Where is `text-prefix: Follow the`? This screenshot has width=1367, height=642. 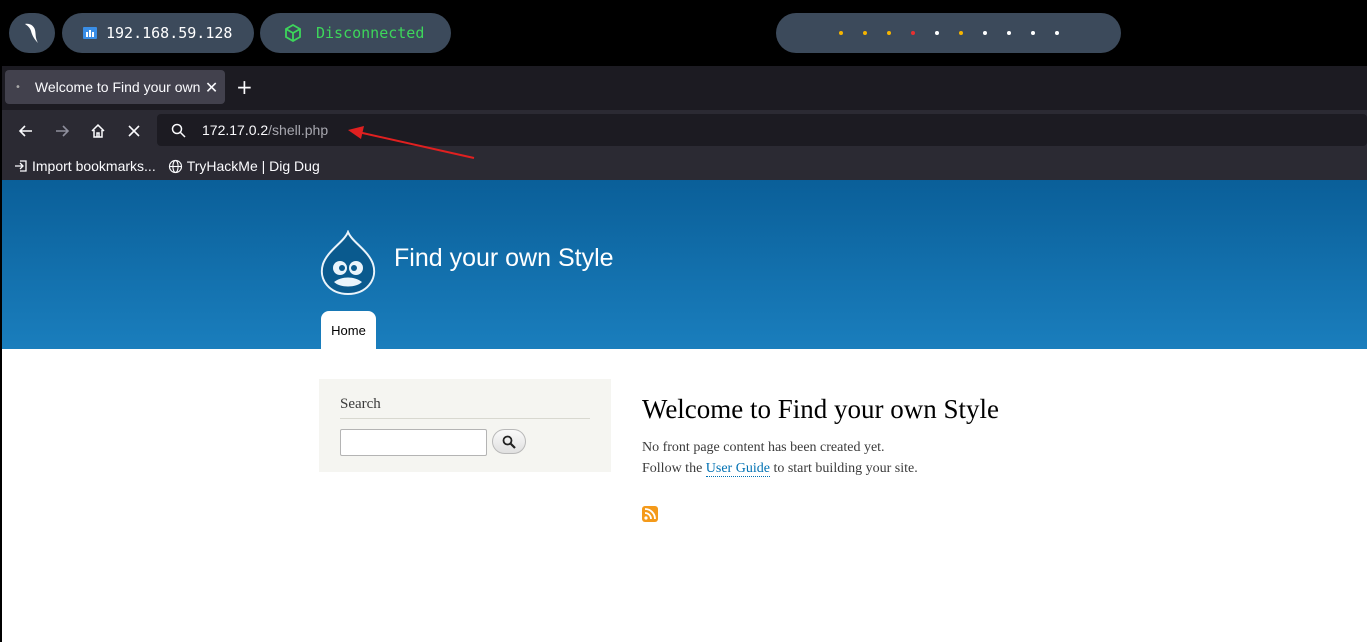 text-prefix: Follow the is located at coordinates (674, 468).